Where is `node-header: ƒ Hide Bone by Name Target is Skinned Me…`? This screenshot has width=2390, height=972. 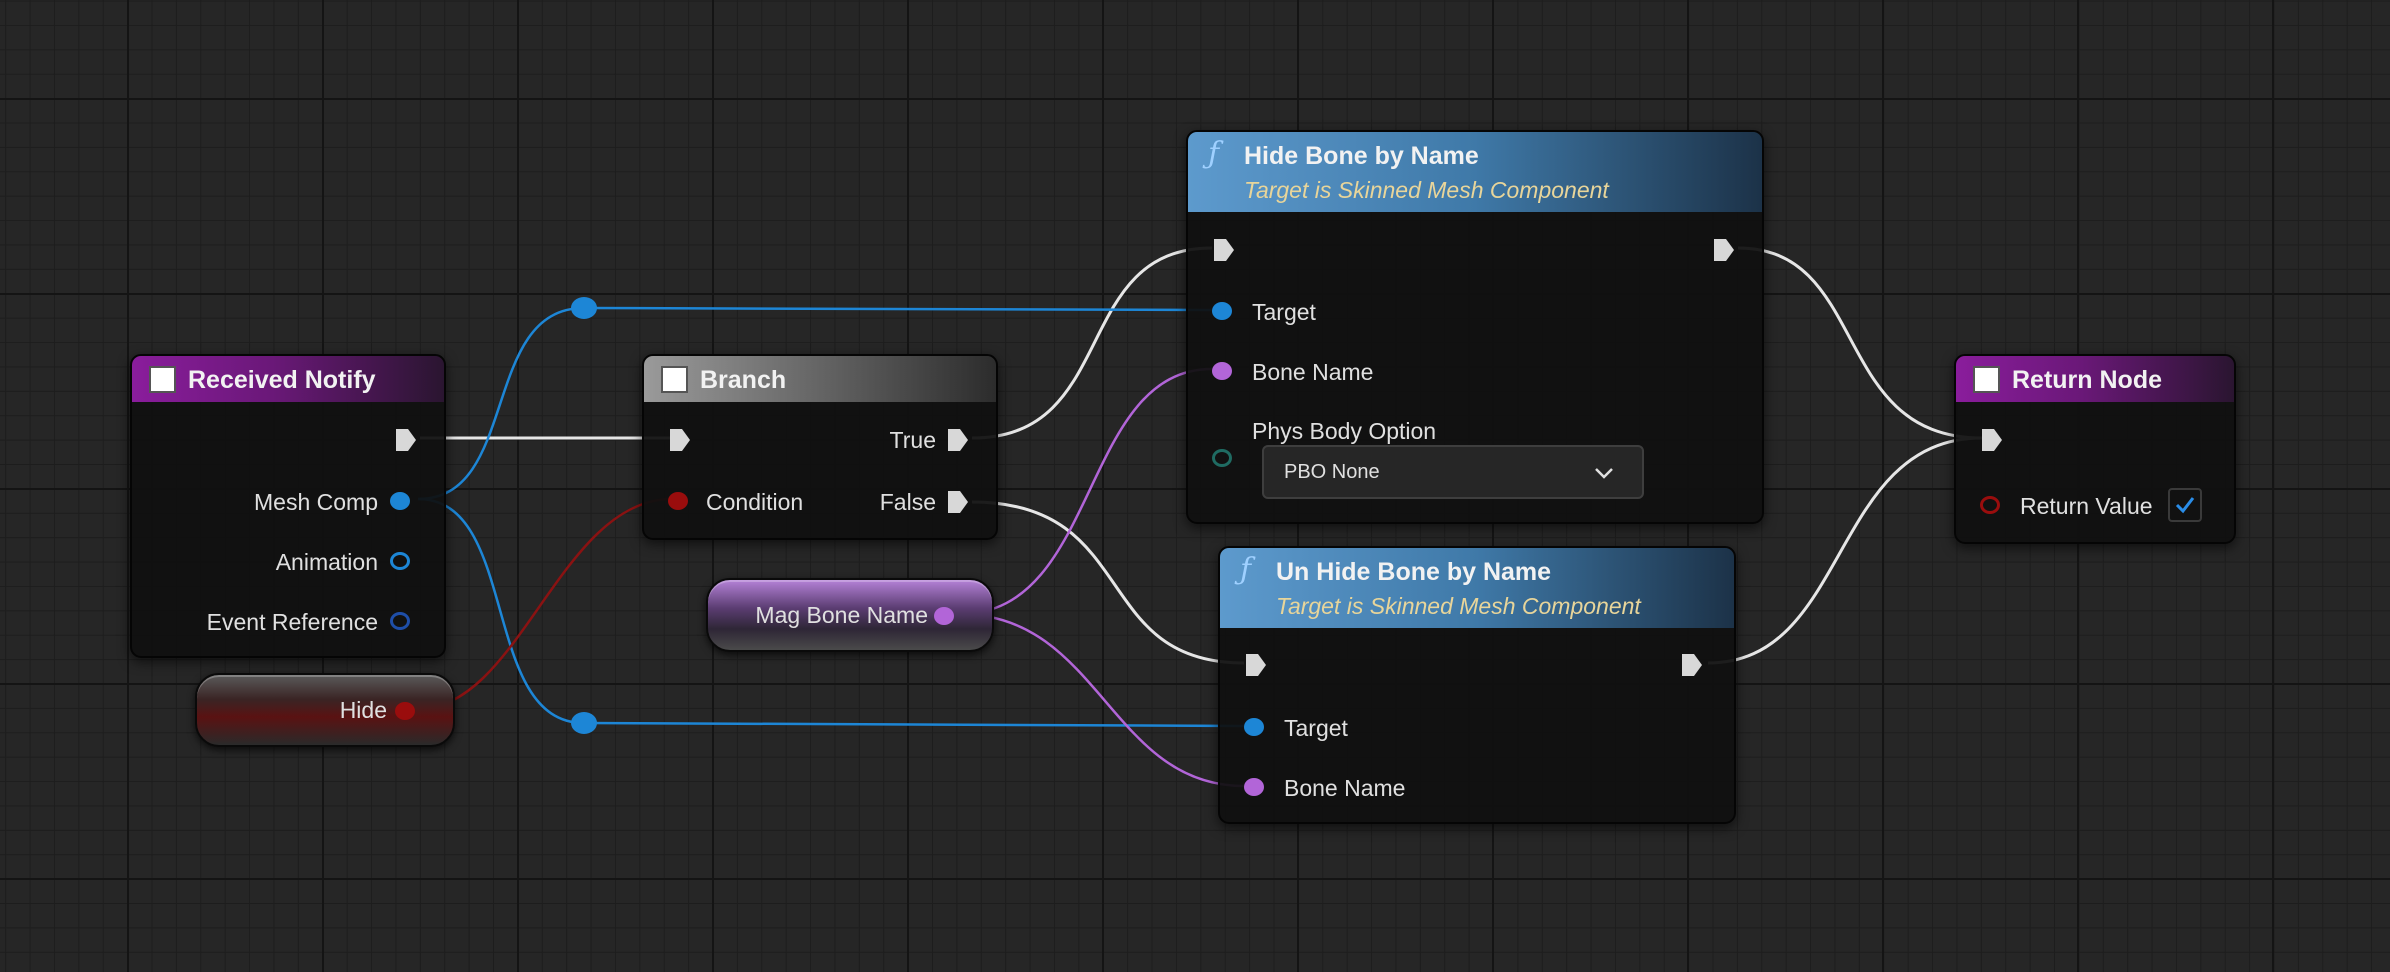 node-header: ƒ Hide Bone by Name Target is Skinned Me… is located at coordinates (1475, 172).